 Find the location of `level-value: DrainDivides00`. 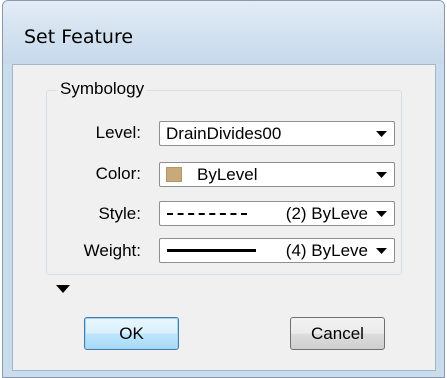

level-value: DrainDivides00 is located at coordinates (224, 133).